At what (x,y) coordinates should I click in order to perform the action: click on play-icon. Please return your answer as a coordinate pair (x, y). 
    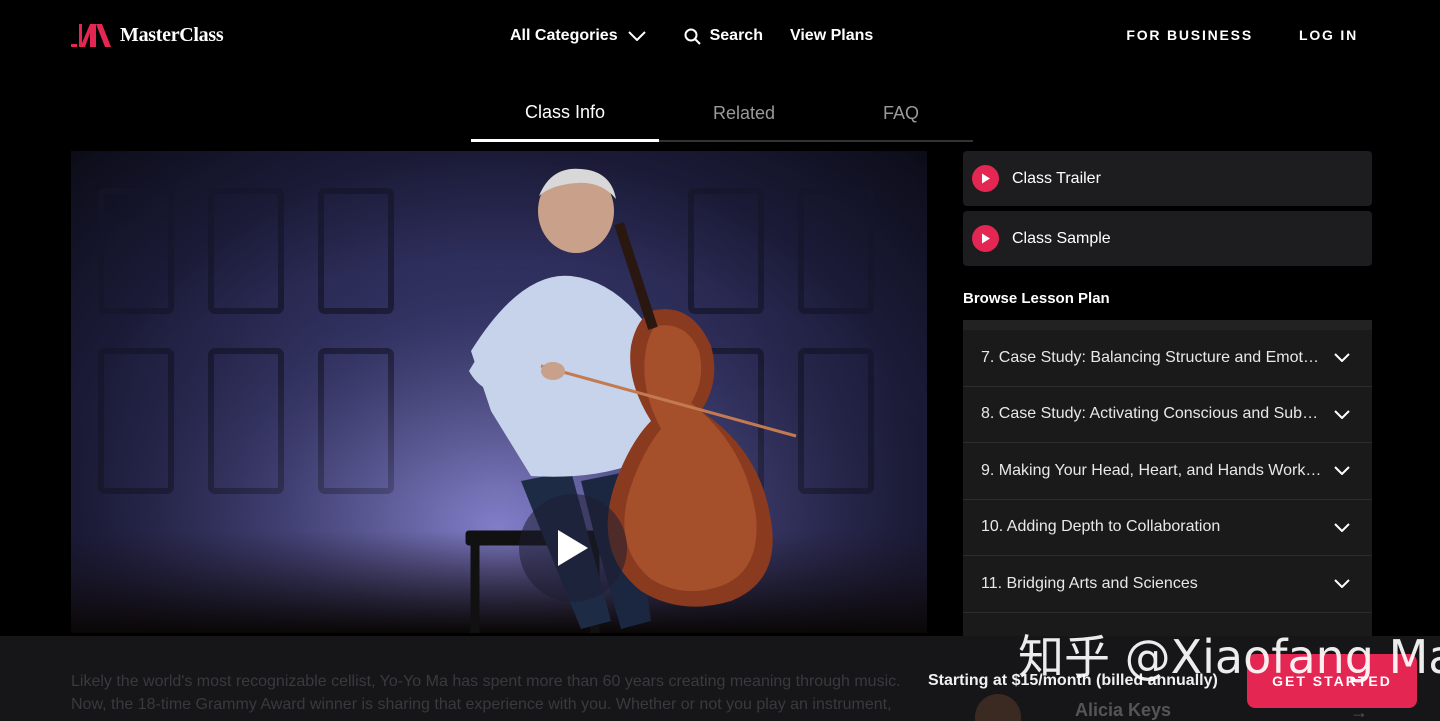
    Looking at the image, I should click on (573, 548).